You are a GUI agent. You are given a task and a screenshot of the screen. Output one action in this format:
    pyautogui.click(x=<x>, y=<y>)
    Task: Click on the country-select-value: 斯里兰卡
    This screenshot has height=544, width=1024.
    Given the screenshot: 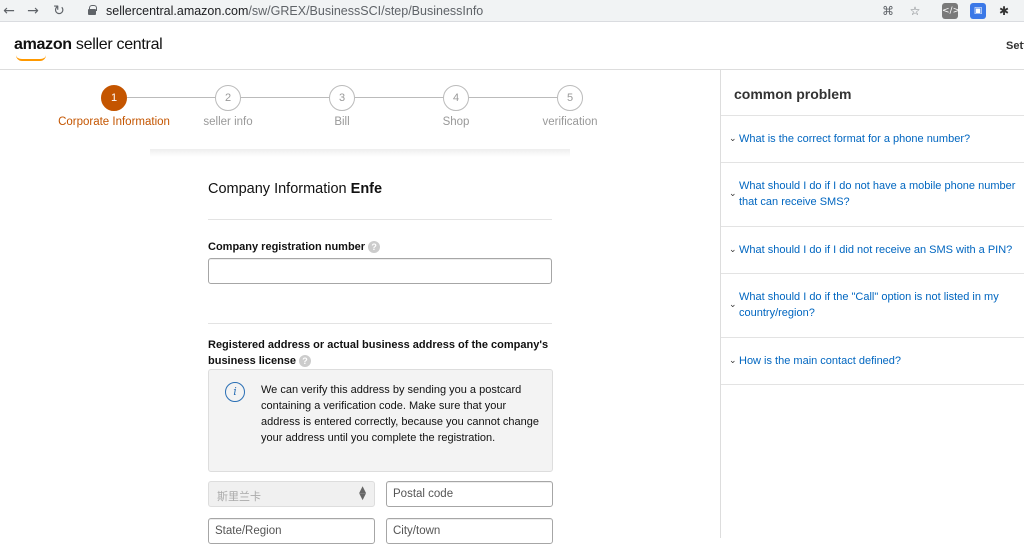 What is the action you would take?
    pyautogui.click(x=239, y=497)
    